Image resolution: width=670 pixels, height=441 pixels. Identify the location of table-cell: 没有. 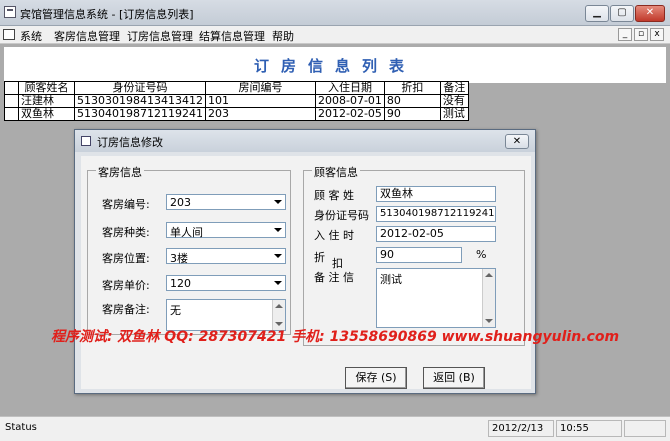
(454, 101).